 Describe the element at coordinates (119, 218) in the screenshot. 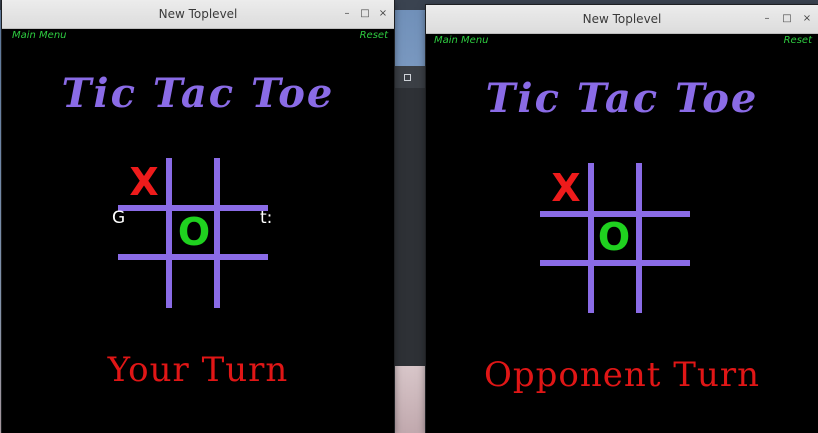

I see `overlay-text-left: G` at that location.